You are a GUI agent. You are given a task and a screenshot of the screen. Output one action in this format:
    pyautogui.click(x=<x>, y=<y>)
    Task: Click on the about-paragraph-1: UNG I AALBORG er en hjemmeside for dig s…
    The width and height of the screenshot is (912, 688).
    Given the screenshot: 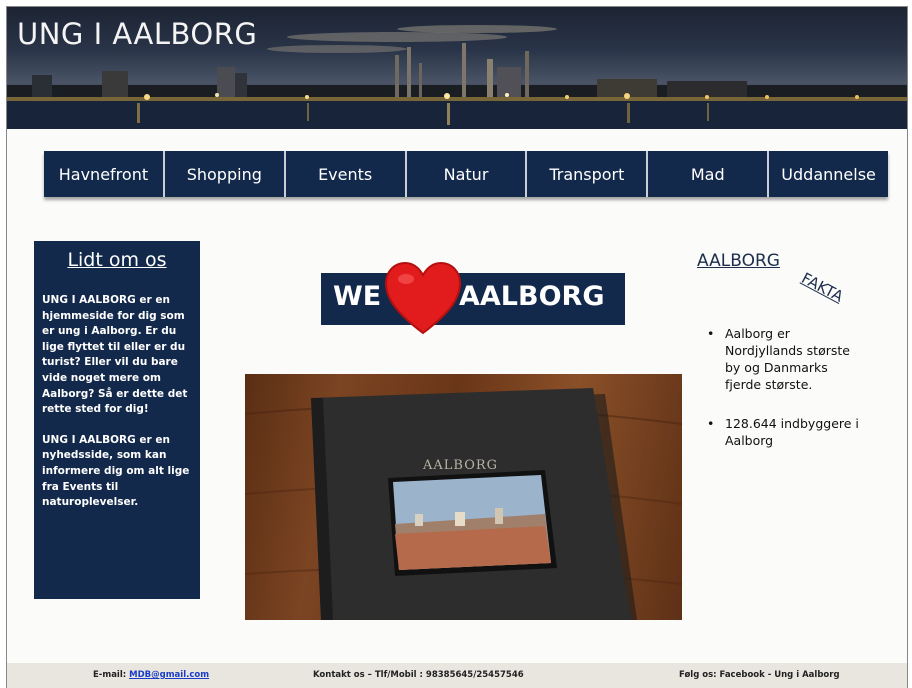 What is the action you would take?
    pyautogui.click(x=115, y=355)
    